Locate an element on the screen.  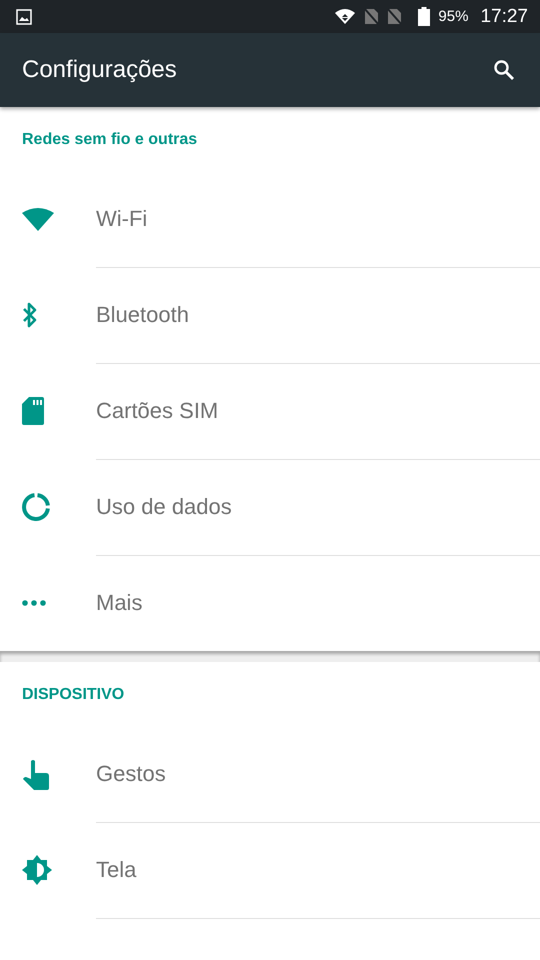
battery-percentage: 95% is located at coordinates (453, 16).